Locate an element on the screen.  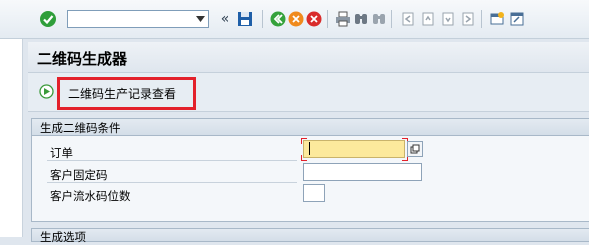
order-label: 订单 is located at coordinates (61, 153).